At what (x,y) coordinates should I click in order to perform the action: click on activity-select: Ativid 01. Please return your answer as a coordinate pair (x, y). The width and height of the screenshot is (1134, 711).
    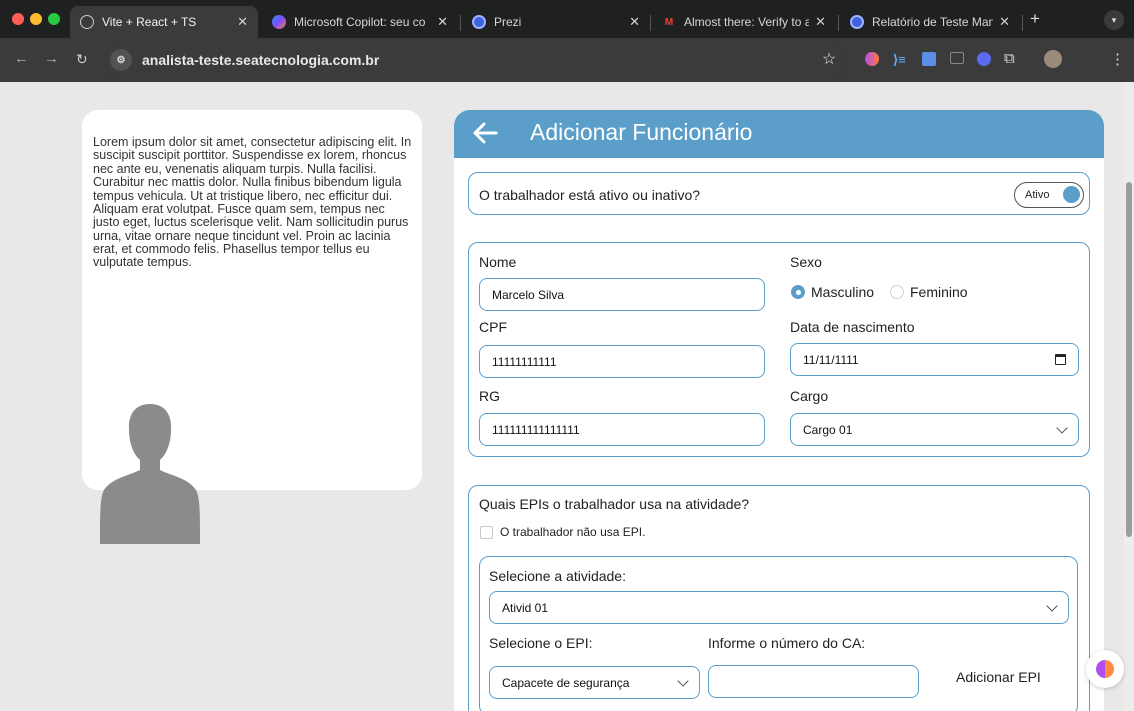
    Looking at the image, I should click on (779, 607).